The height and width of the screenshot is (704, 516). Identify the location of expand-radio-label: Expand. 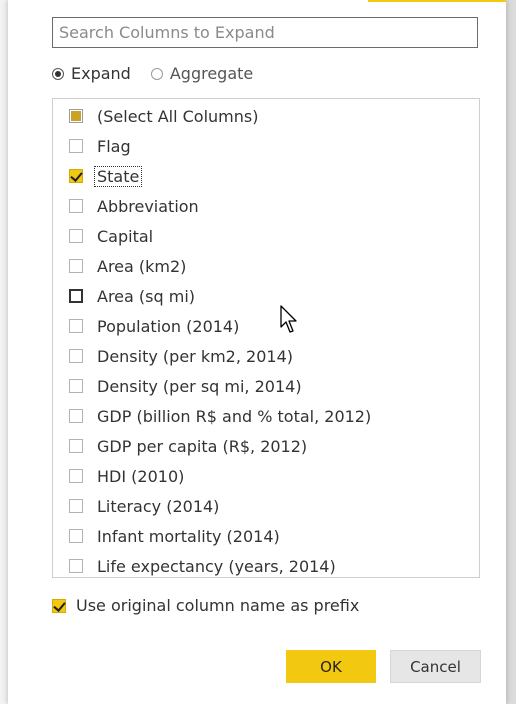
(101, 73).